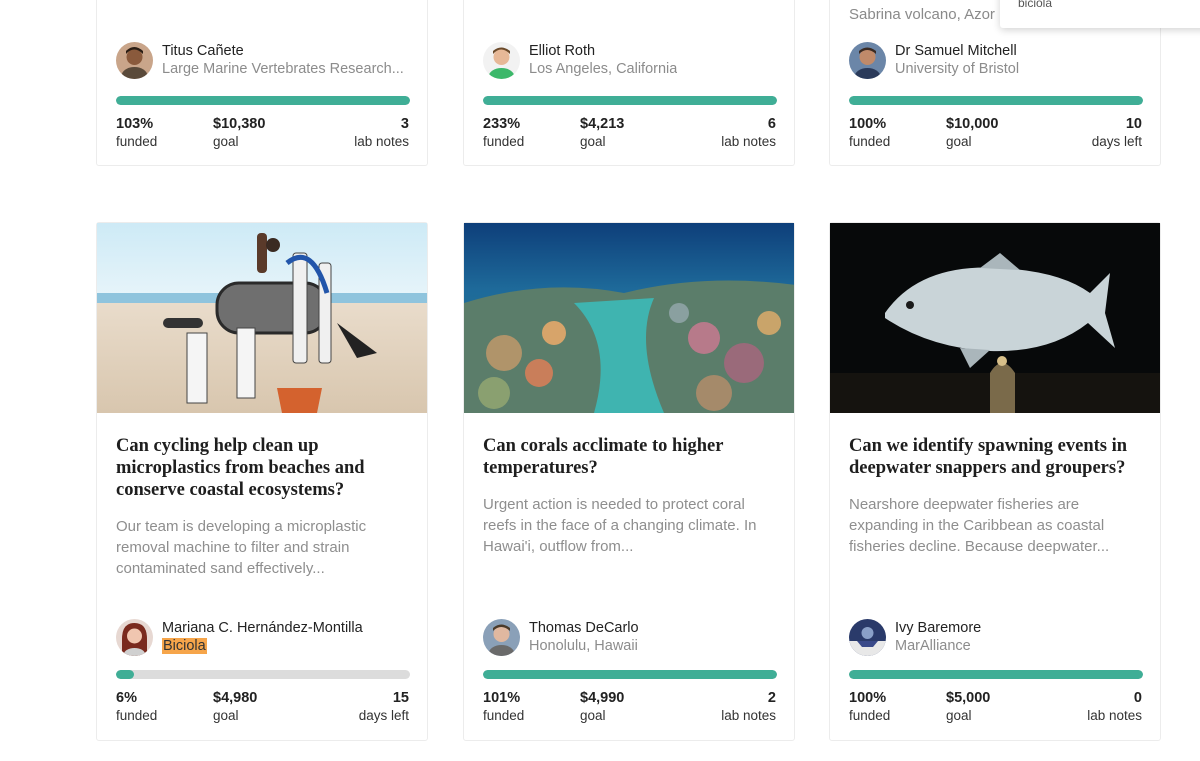 This screenshot has height=761, width=1200. I want to click on researcher-info: Dr Samuel Mitchell University of Bristol, so click(999, 61).